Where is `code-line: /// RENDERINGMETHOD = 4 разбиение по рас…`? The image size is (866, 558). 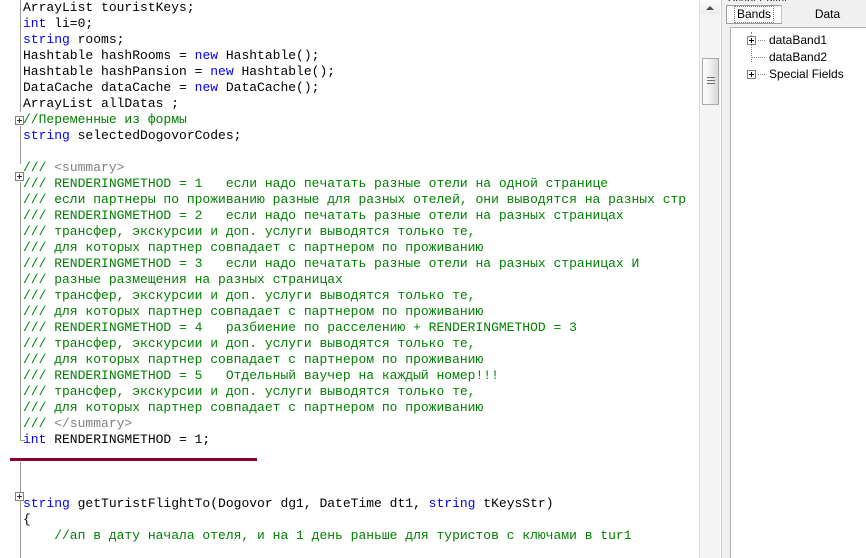 code-line: /// RENDERINGMETHOD = 4 разбиение по рас… is located at coordinates (360, 328).